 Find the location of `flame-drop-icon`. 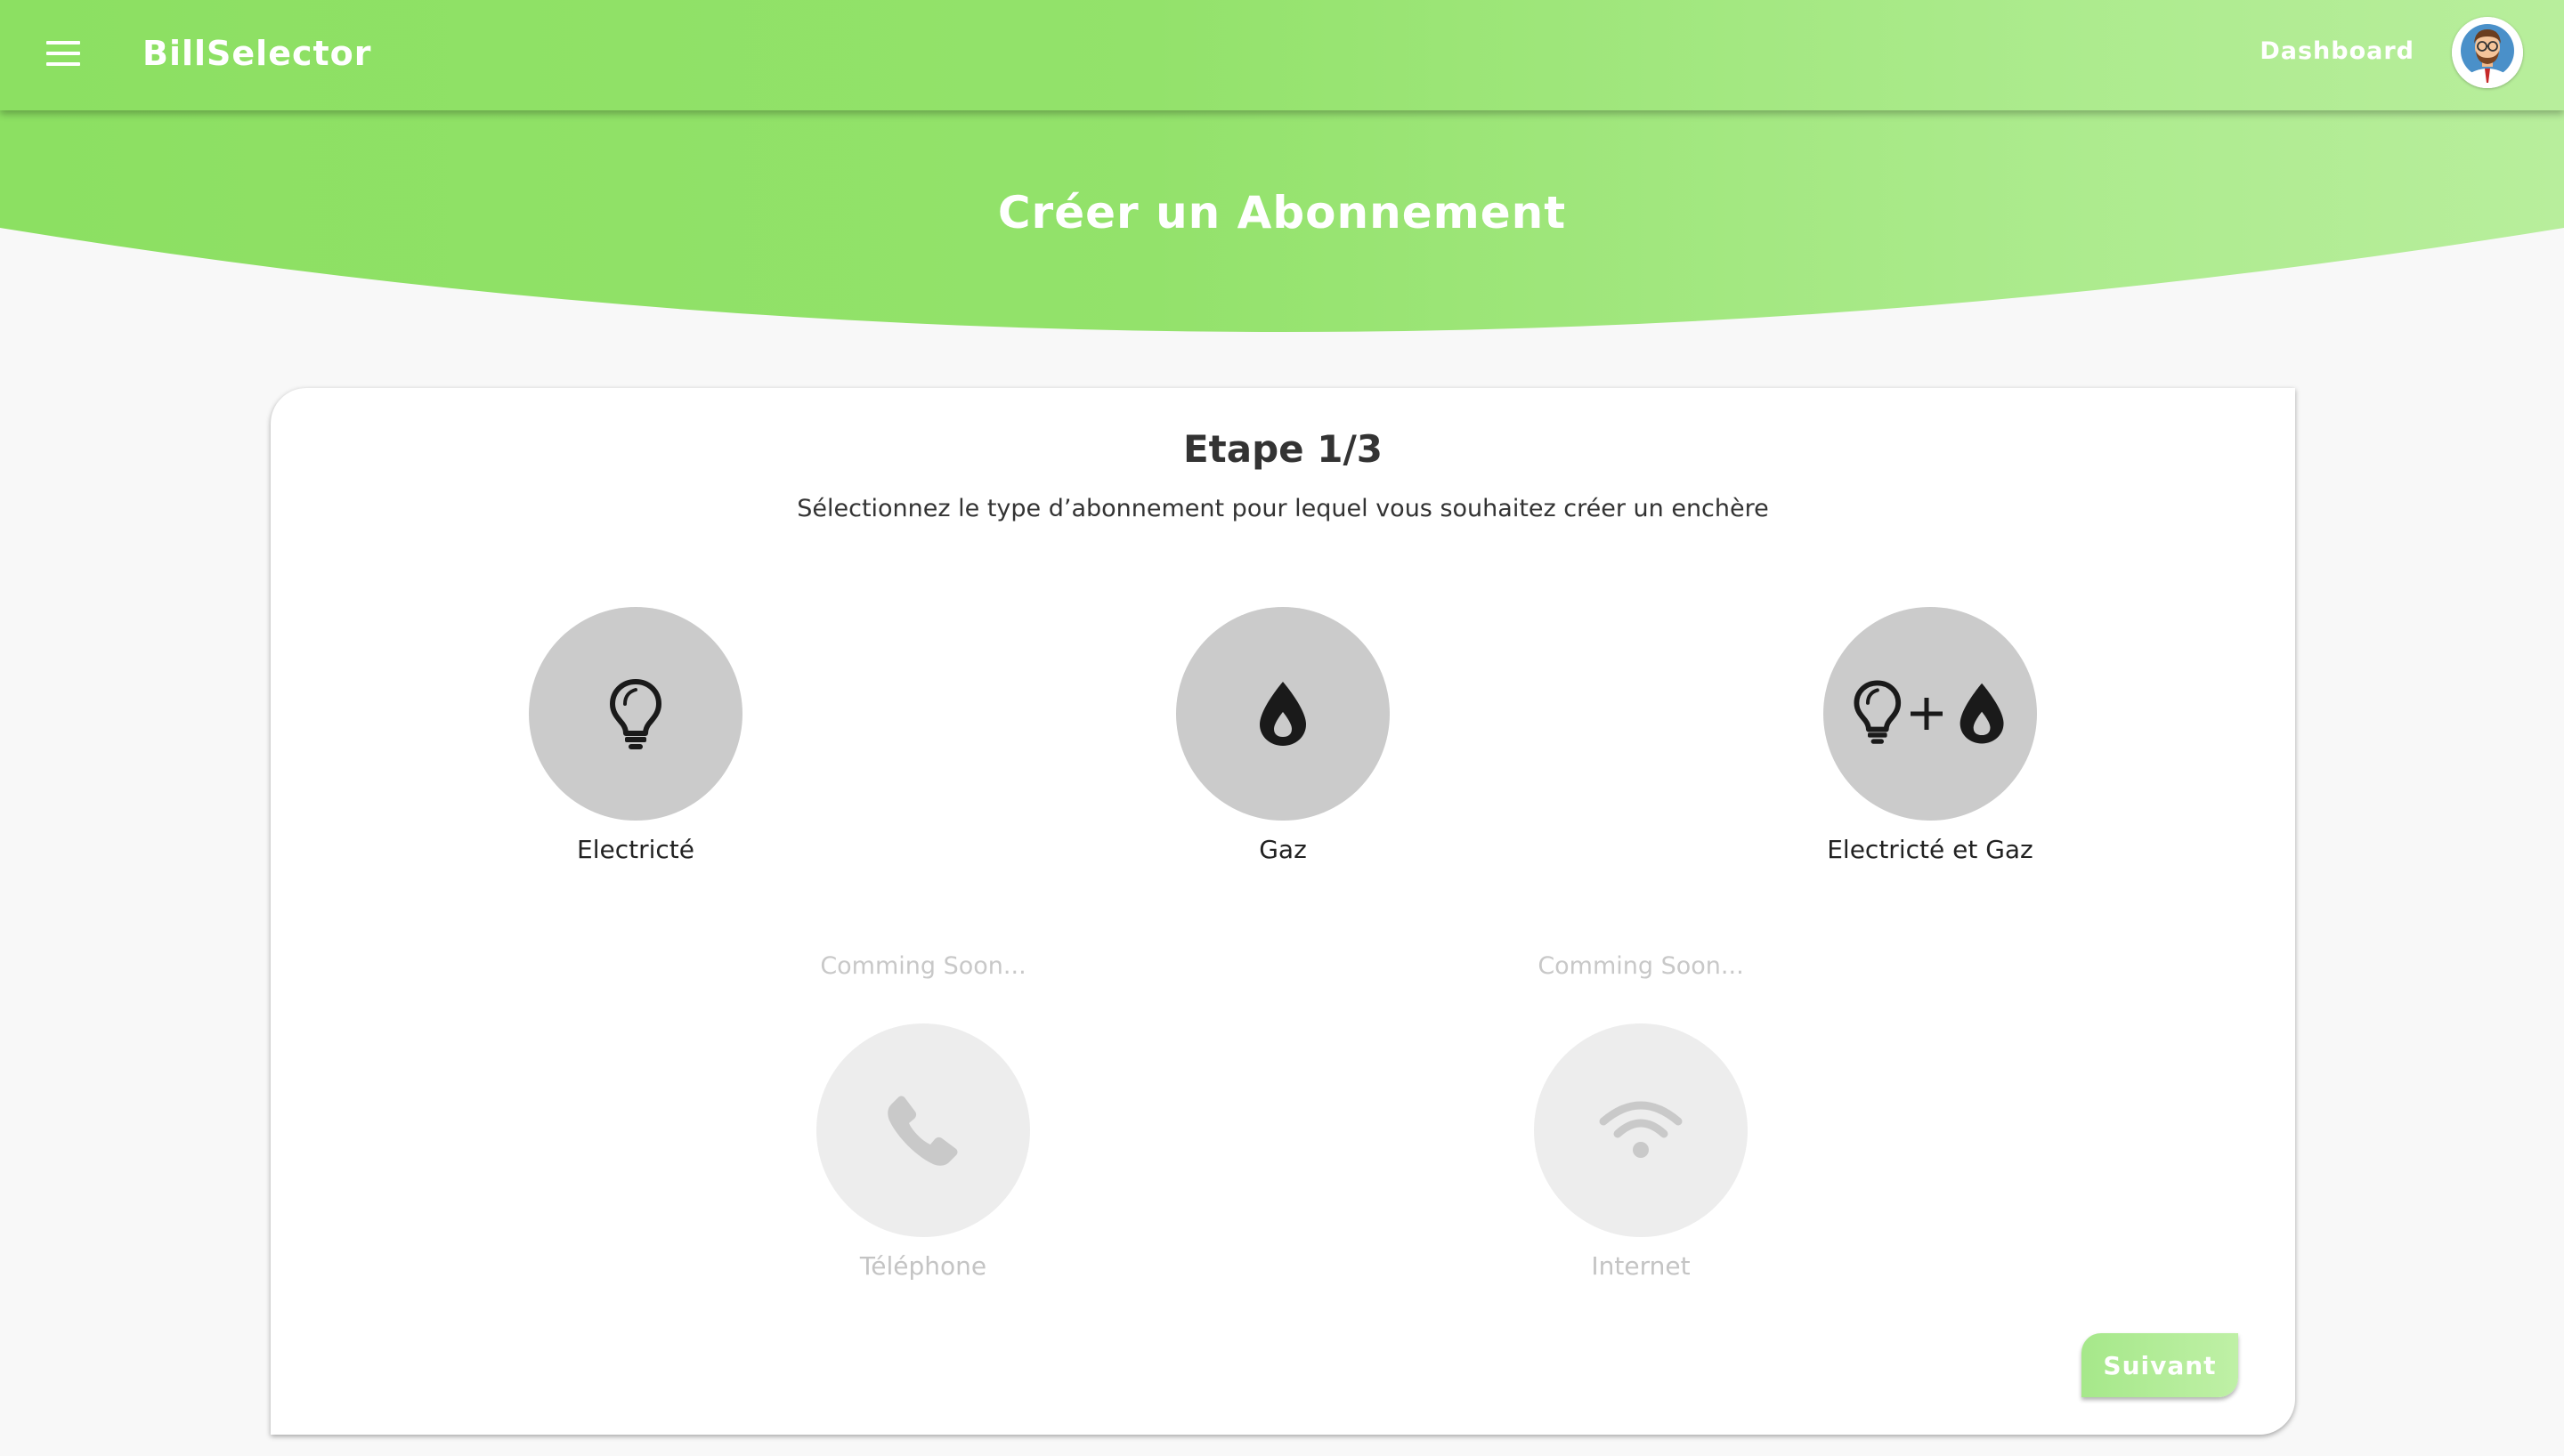

flame-drop-icon is located at coordinates (1283, 714).